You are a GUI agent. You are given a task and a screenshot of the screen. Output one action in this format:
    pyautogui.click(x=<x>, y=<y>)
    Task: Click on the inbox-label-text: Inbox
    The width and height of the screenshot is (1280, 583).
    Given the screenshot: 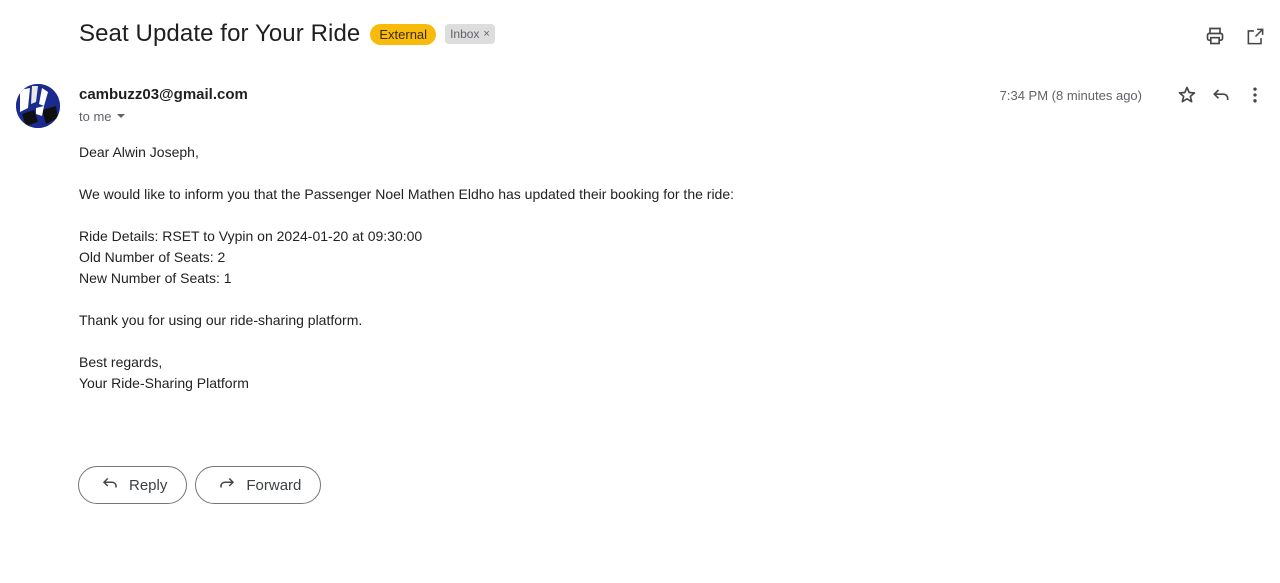 What is the action you would take?
    pyautogui.click(x=465, y=34)
    